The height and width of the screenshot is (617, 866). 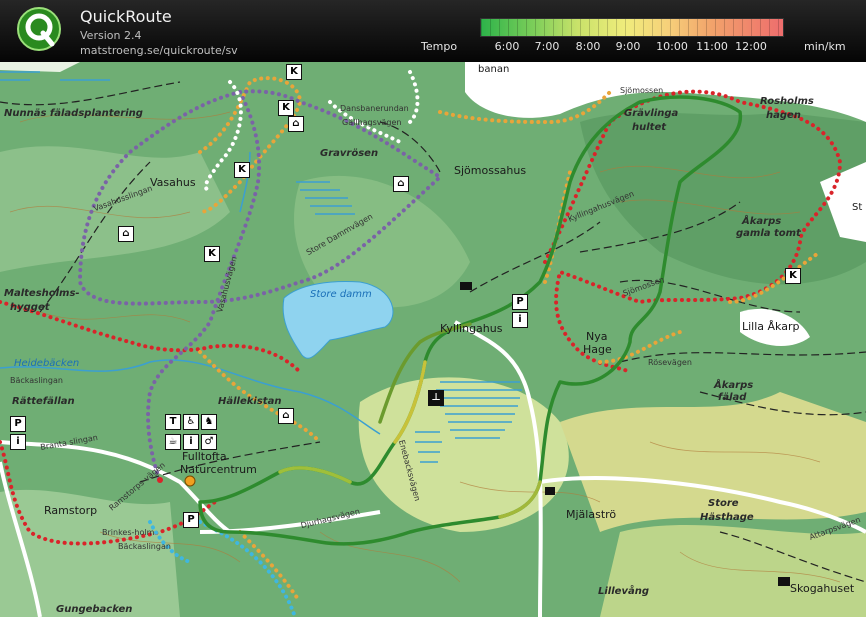 I want to click on place-label: Hage, so click(x=597, y=349).